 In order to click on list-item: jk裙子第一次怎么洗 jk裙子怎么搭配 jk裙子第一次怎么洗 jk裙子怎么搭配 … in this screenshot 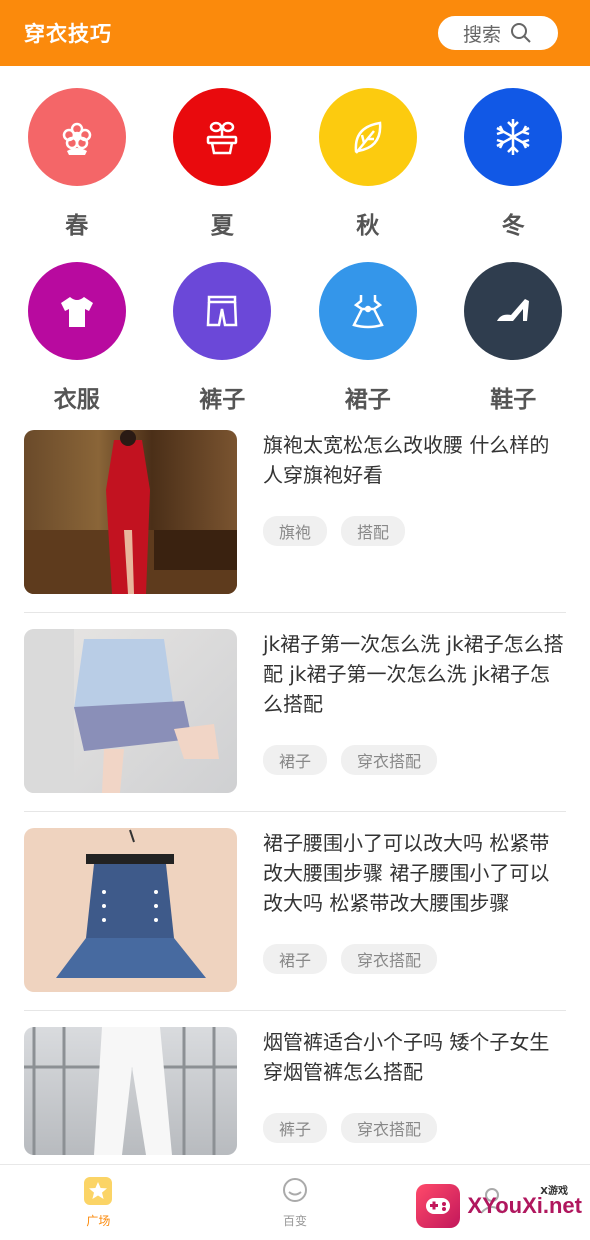, I will do `click(295, 720)`.